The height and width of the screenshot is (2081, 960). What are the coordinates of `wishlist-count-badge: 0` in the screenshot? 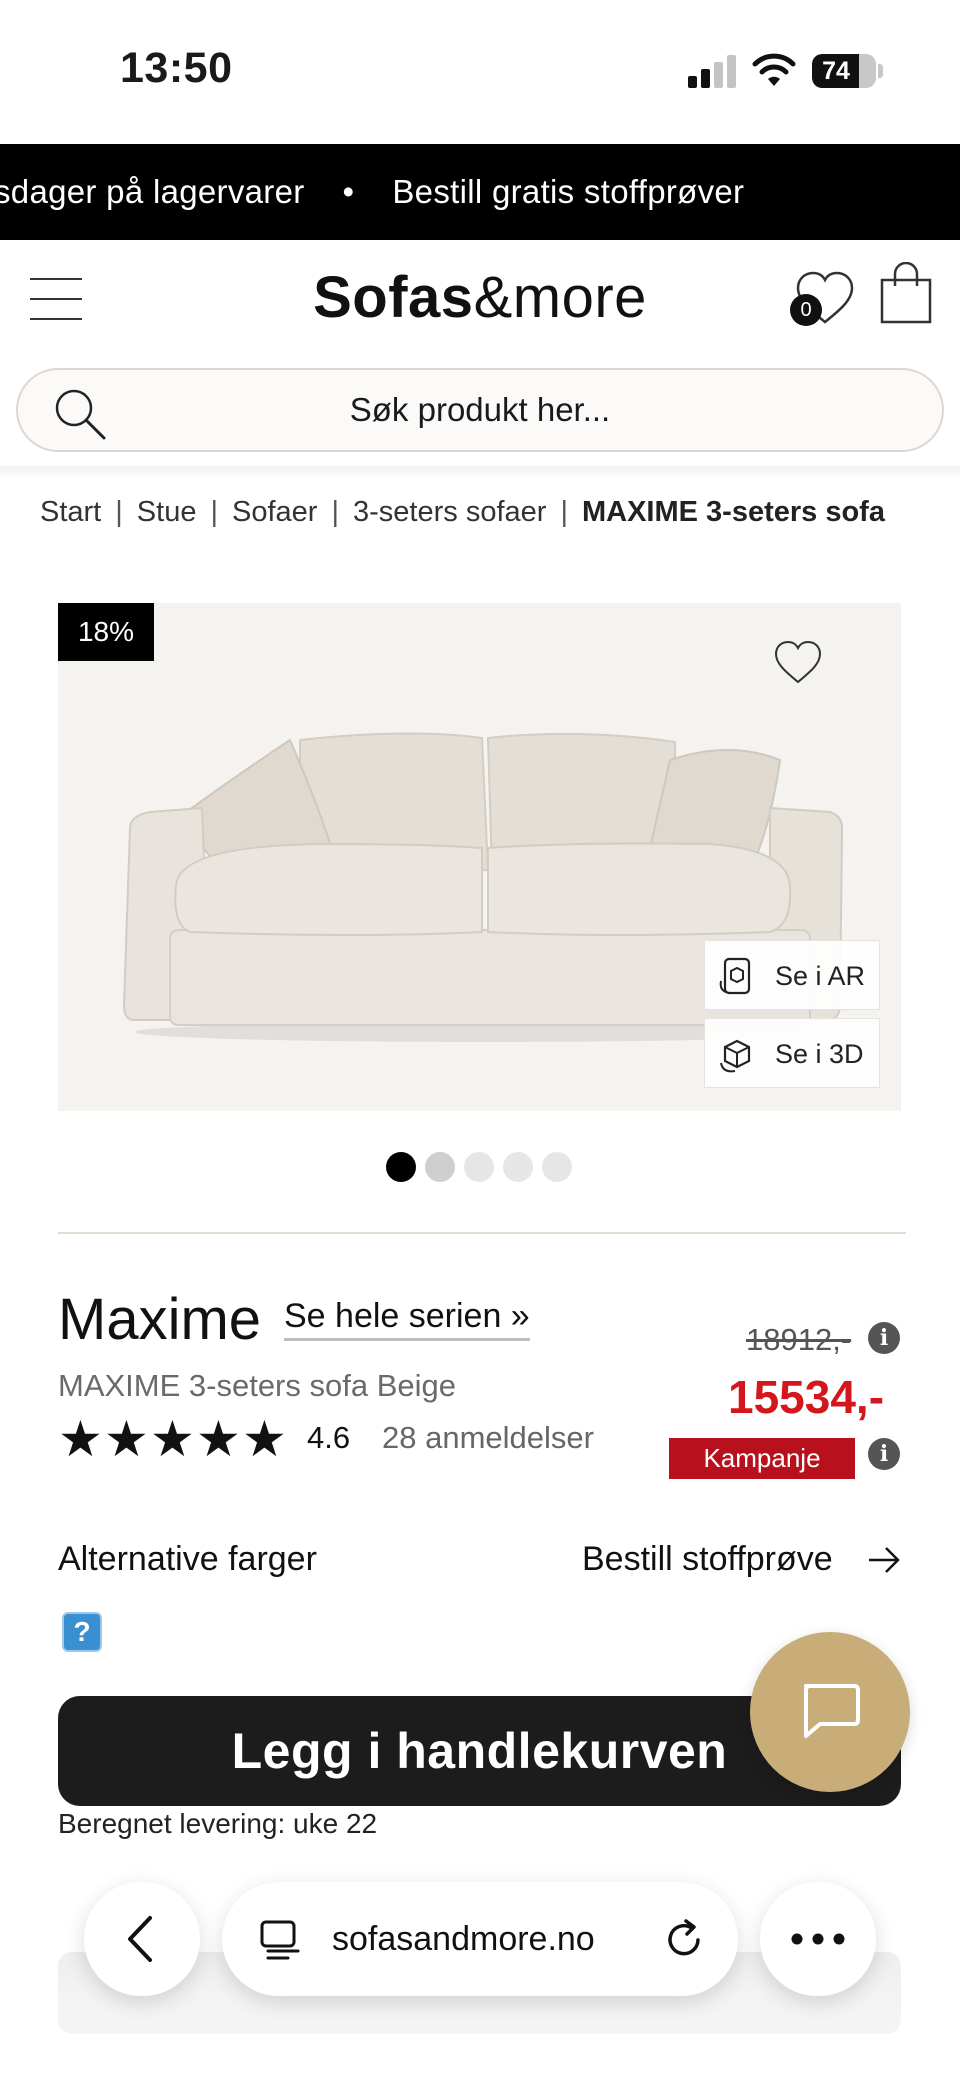 It's located at (806, 310).